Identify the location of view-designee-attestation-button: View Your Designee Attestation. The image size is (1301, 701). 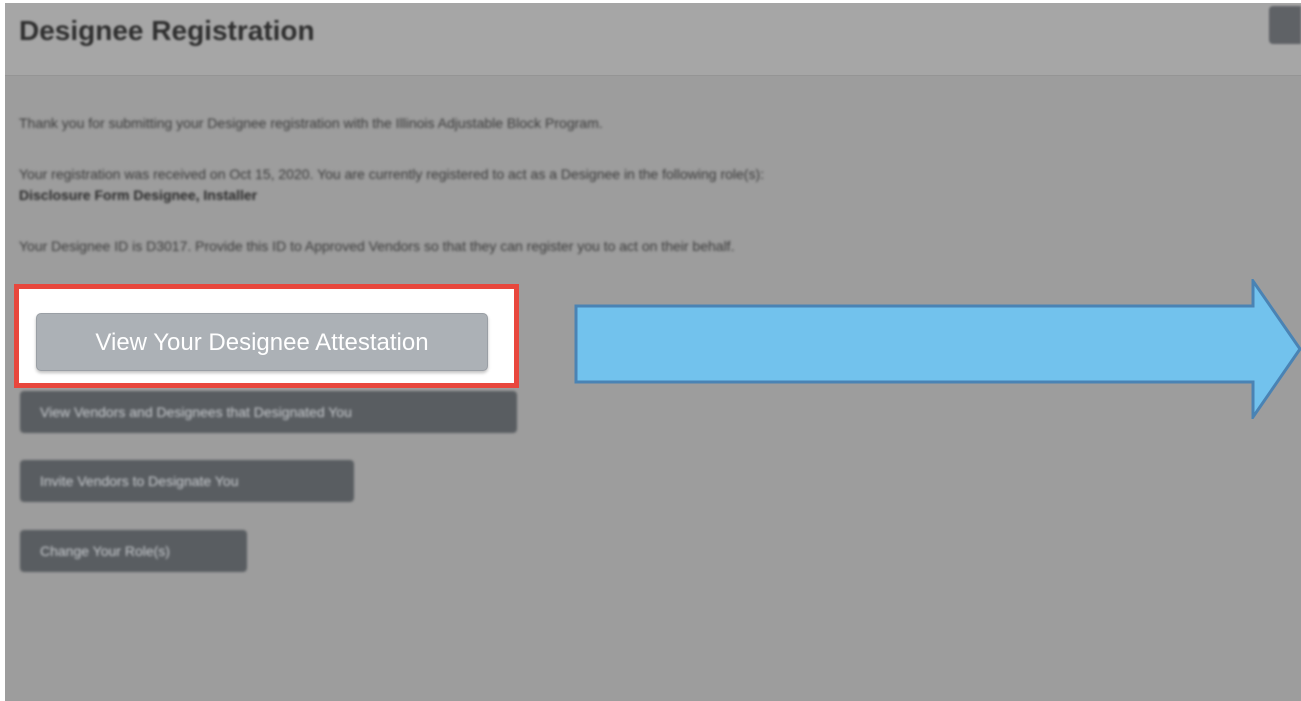
(262, 342).